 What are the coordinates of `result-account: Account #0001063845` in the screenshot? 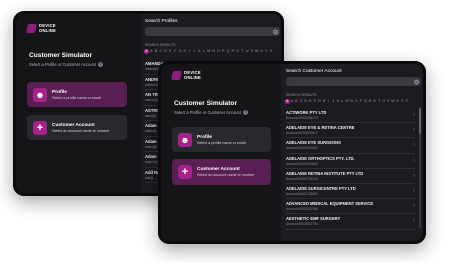 It's located at (302, 163).